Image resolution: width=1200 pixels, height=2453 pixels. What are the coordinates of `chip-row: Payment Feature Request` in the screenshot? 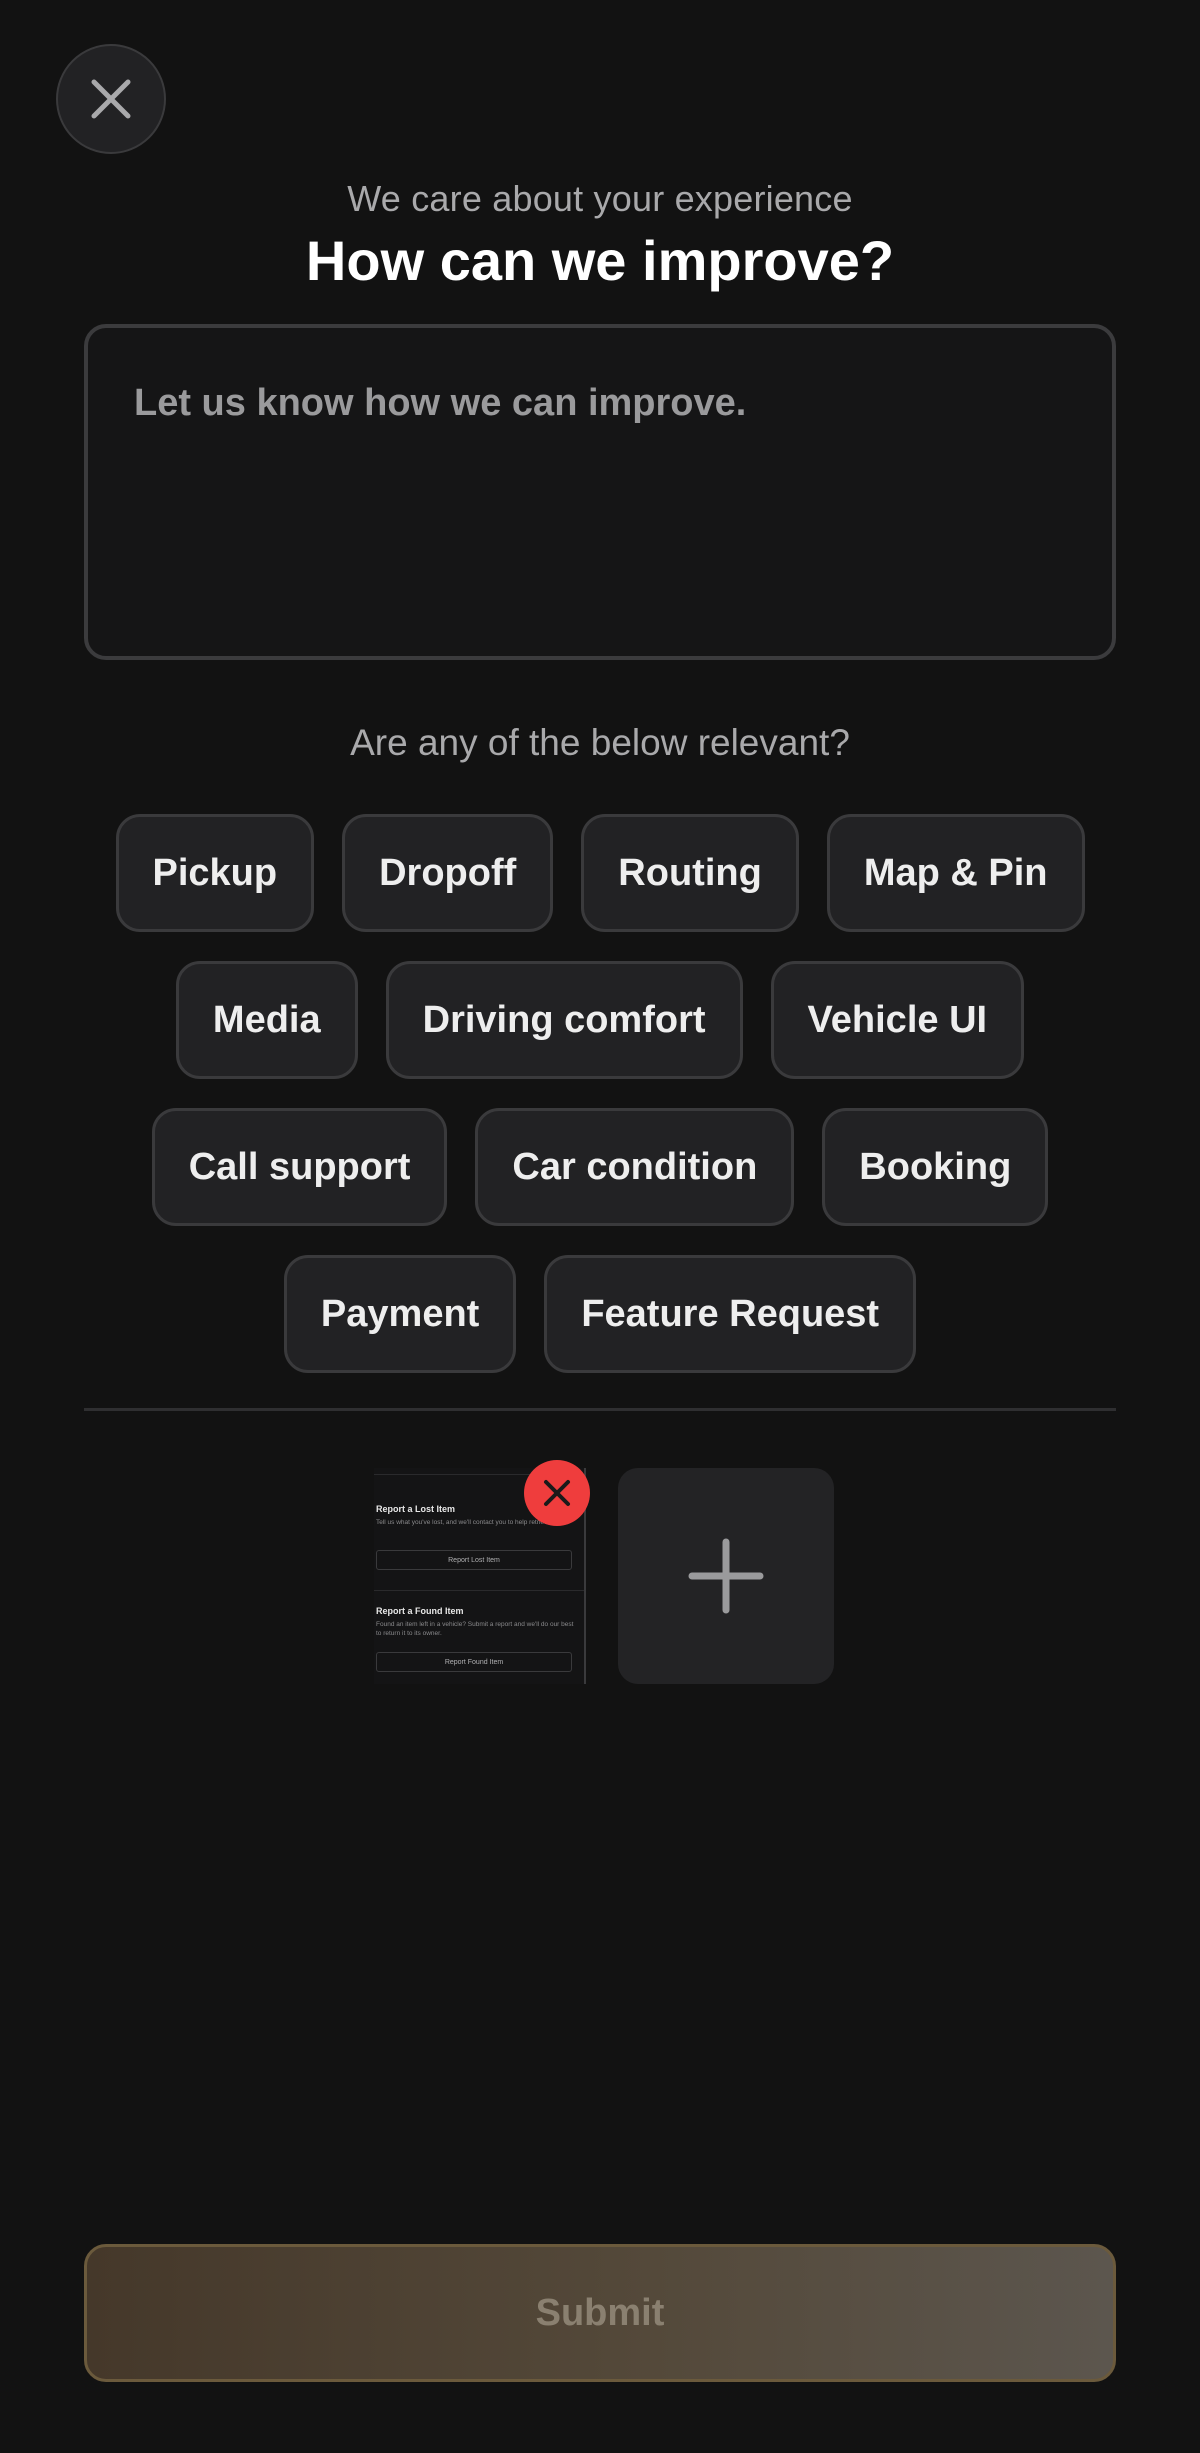 It's located at (600, 1314).